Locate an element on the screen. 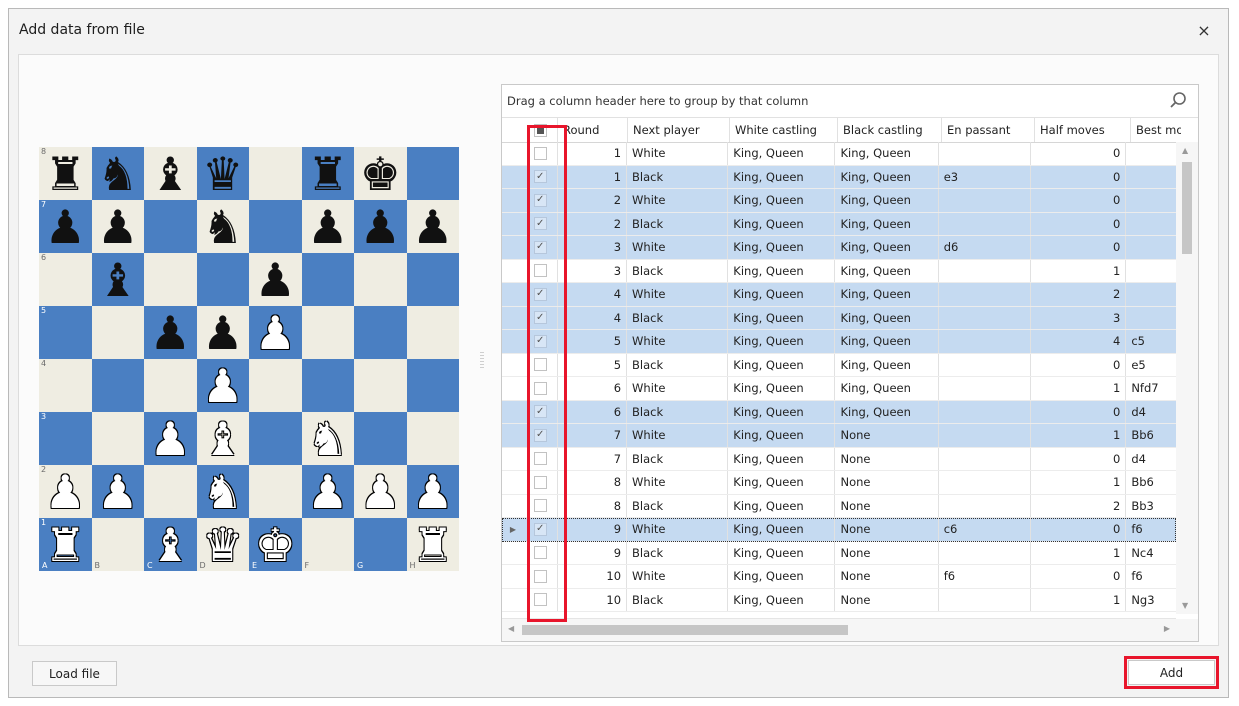 This screenshot has width=1239, height=706. square-c1: C ♝ is located at coordinates (170, 544).